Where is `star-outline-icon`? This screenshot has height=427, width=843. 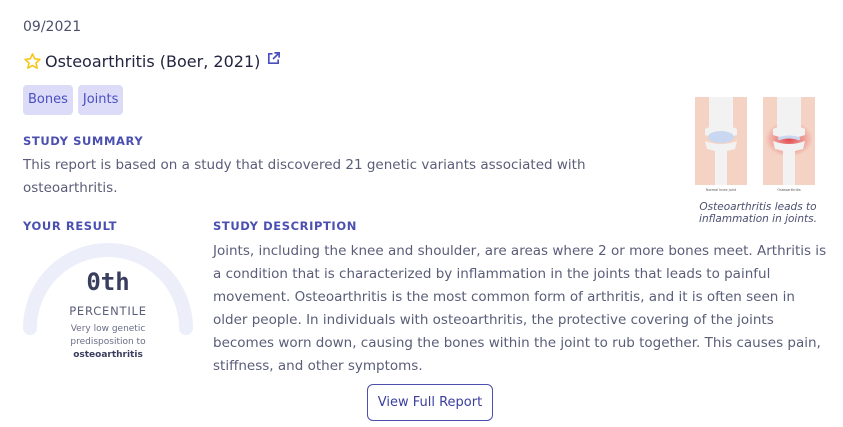 star-outline-icon is located at coordinates (32, 61).